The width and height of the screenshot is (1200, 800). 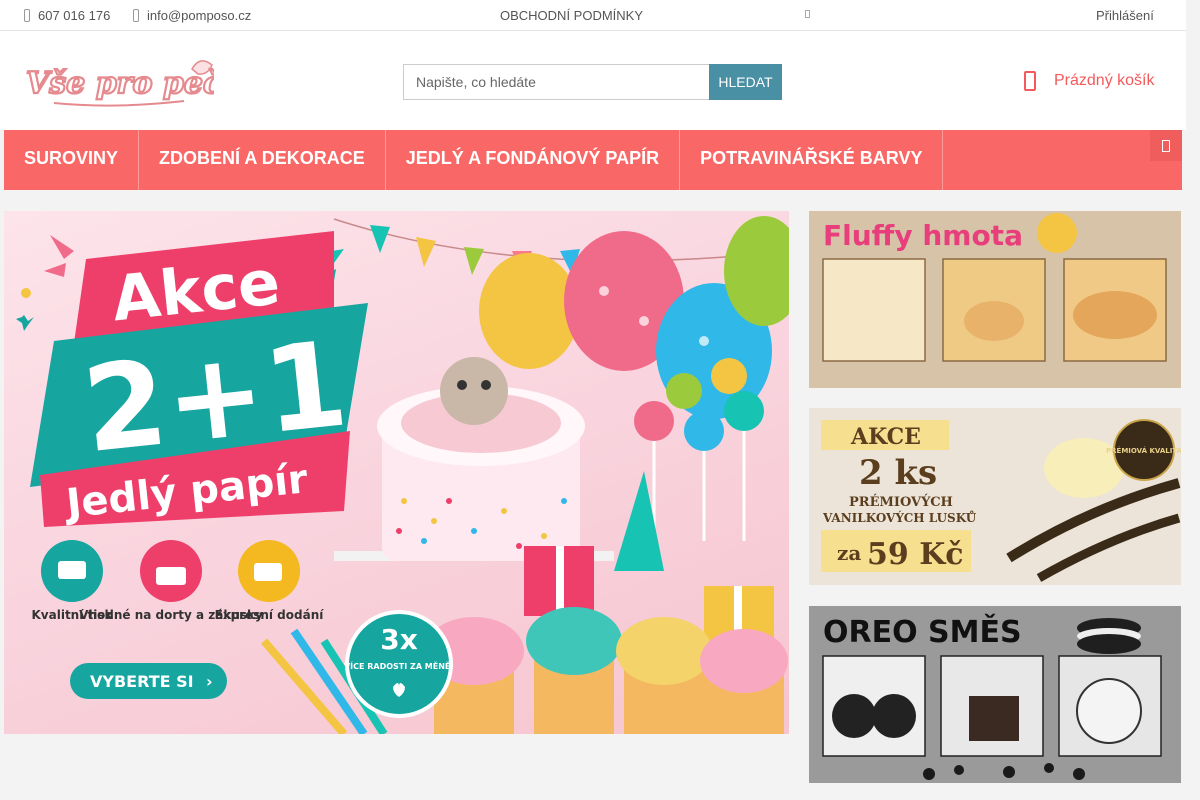 I want to click on email-contact: info@pomposo.cz, so click(x=192, y=15).